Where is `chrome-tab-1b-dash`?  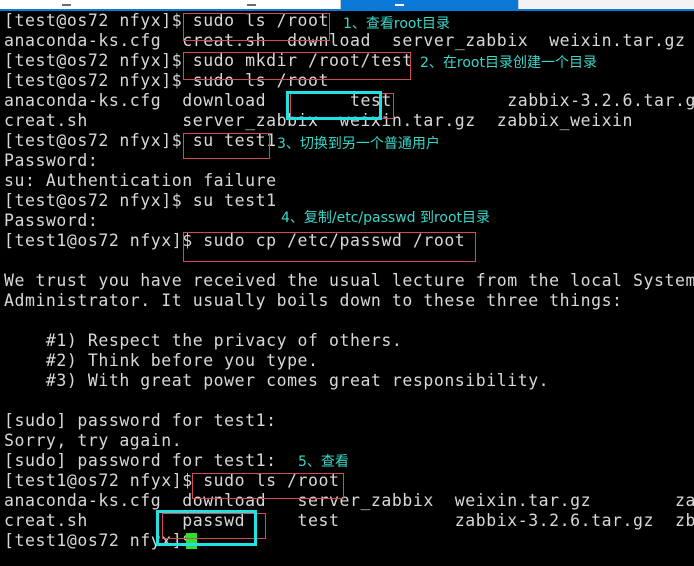 chrome-tab-1b-dash is located at coordinates (251, 5).